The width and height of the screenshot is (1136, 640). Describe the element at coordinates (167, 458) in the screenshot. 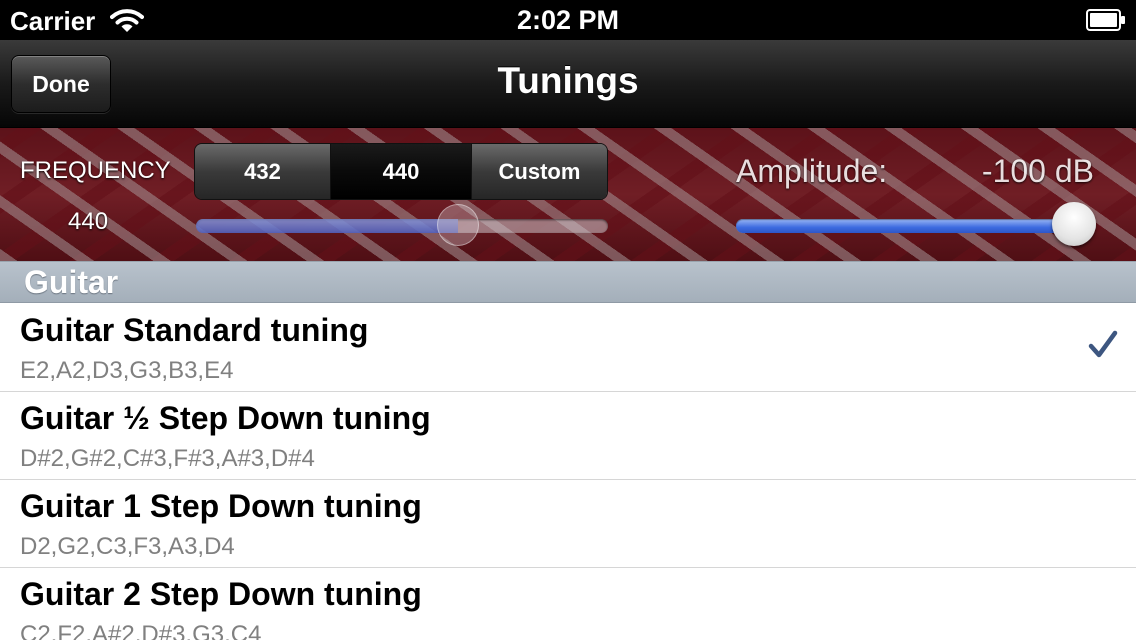

I see `tuning-notes: D#2,G#2,C#3,F#3,A#3,D#4` at that location.